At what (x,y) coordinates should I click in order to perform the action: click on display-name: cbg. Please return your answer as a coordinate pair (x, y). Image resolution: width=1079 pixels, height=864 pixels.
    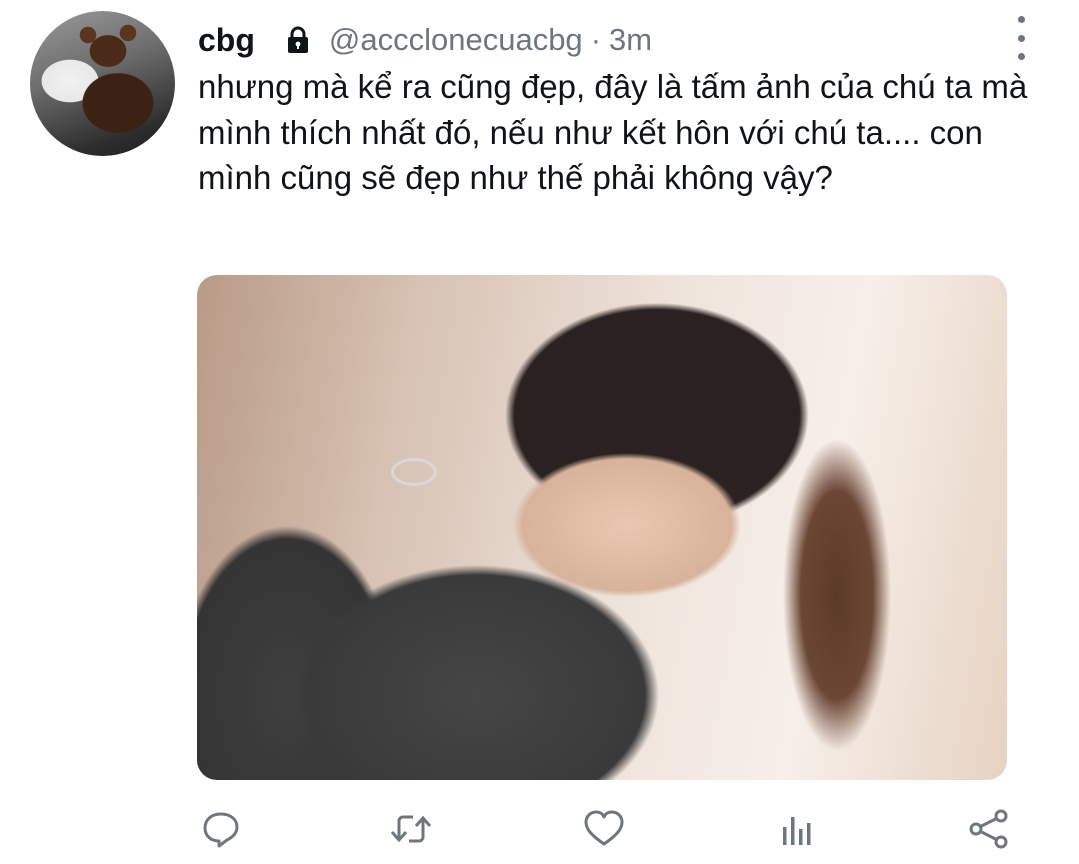
    Looking at the image, I should click on (226, 40).